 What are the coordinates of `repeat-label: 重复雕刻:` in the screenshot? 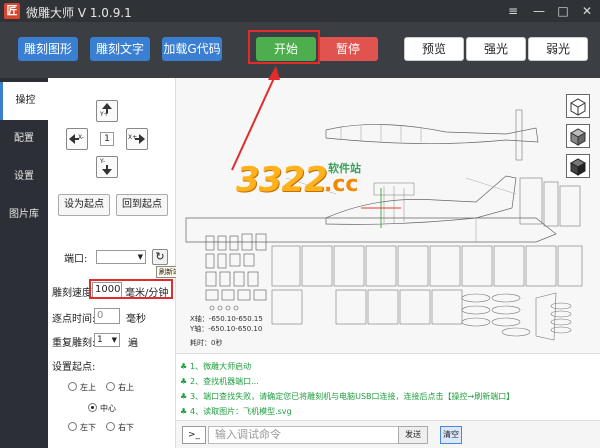 It's located at (74, 343).